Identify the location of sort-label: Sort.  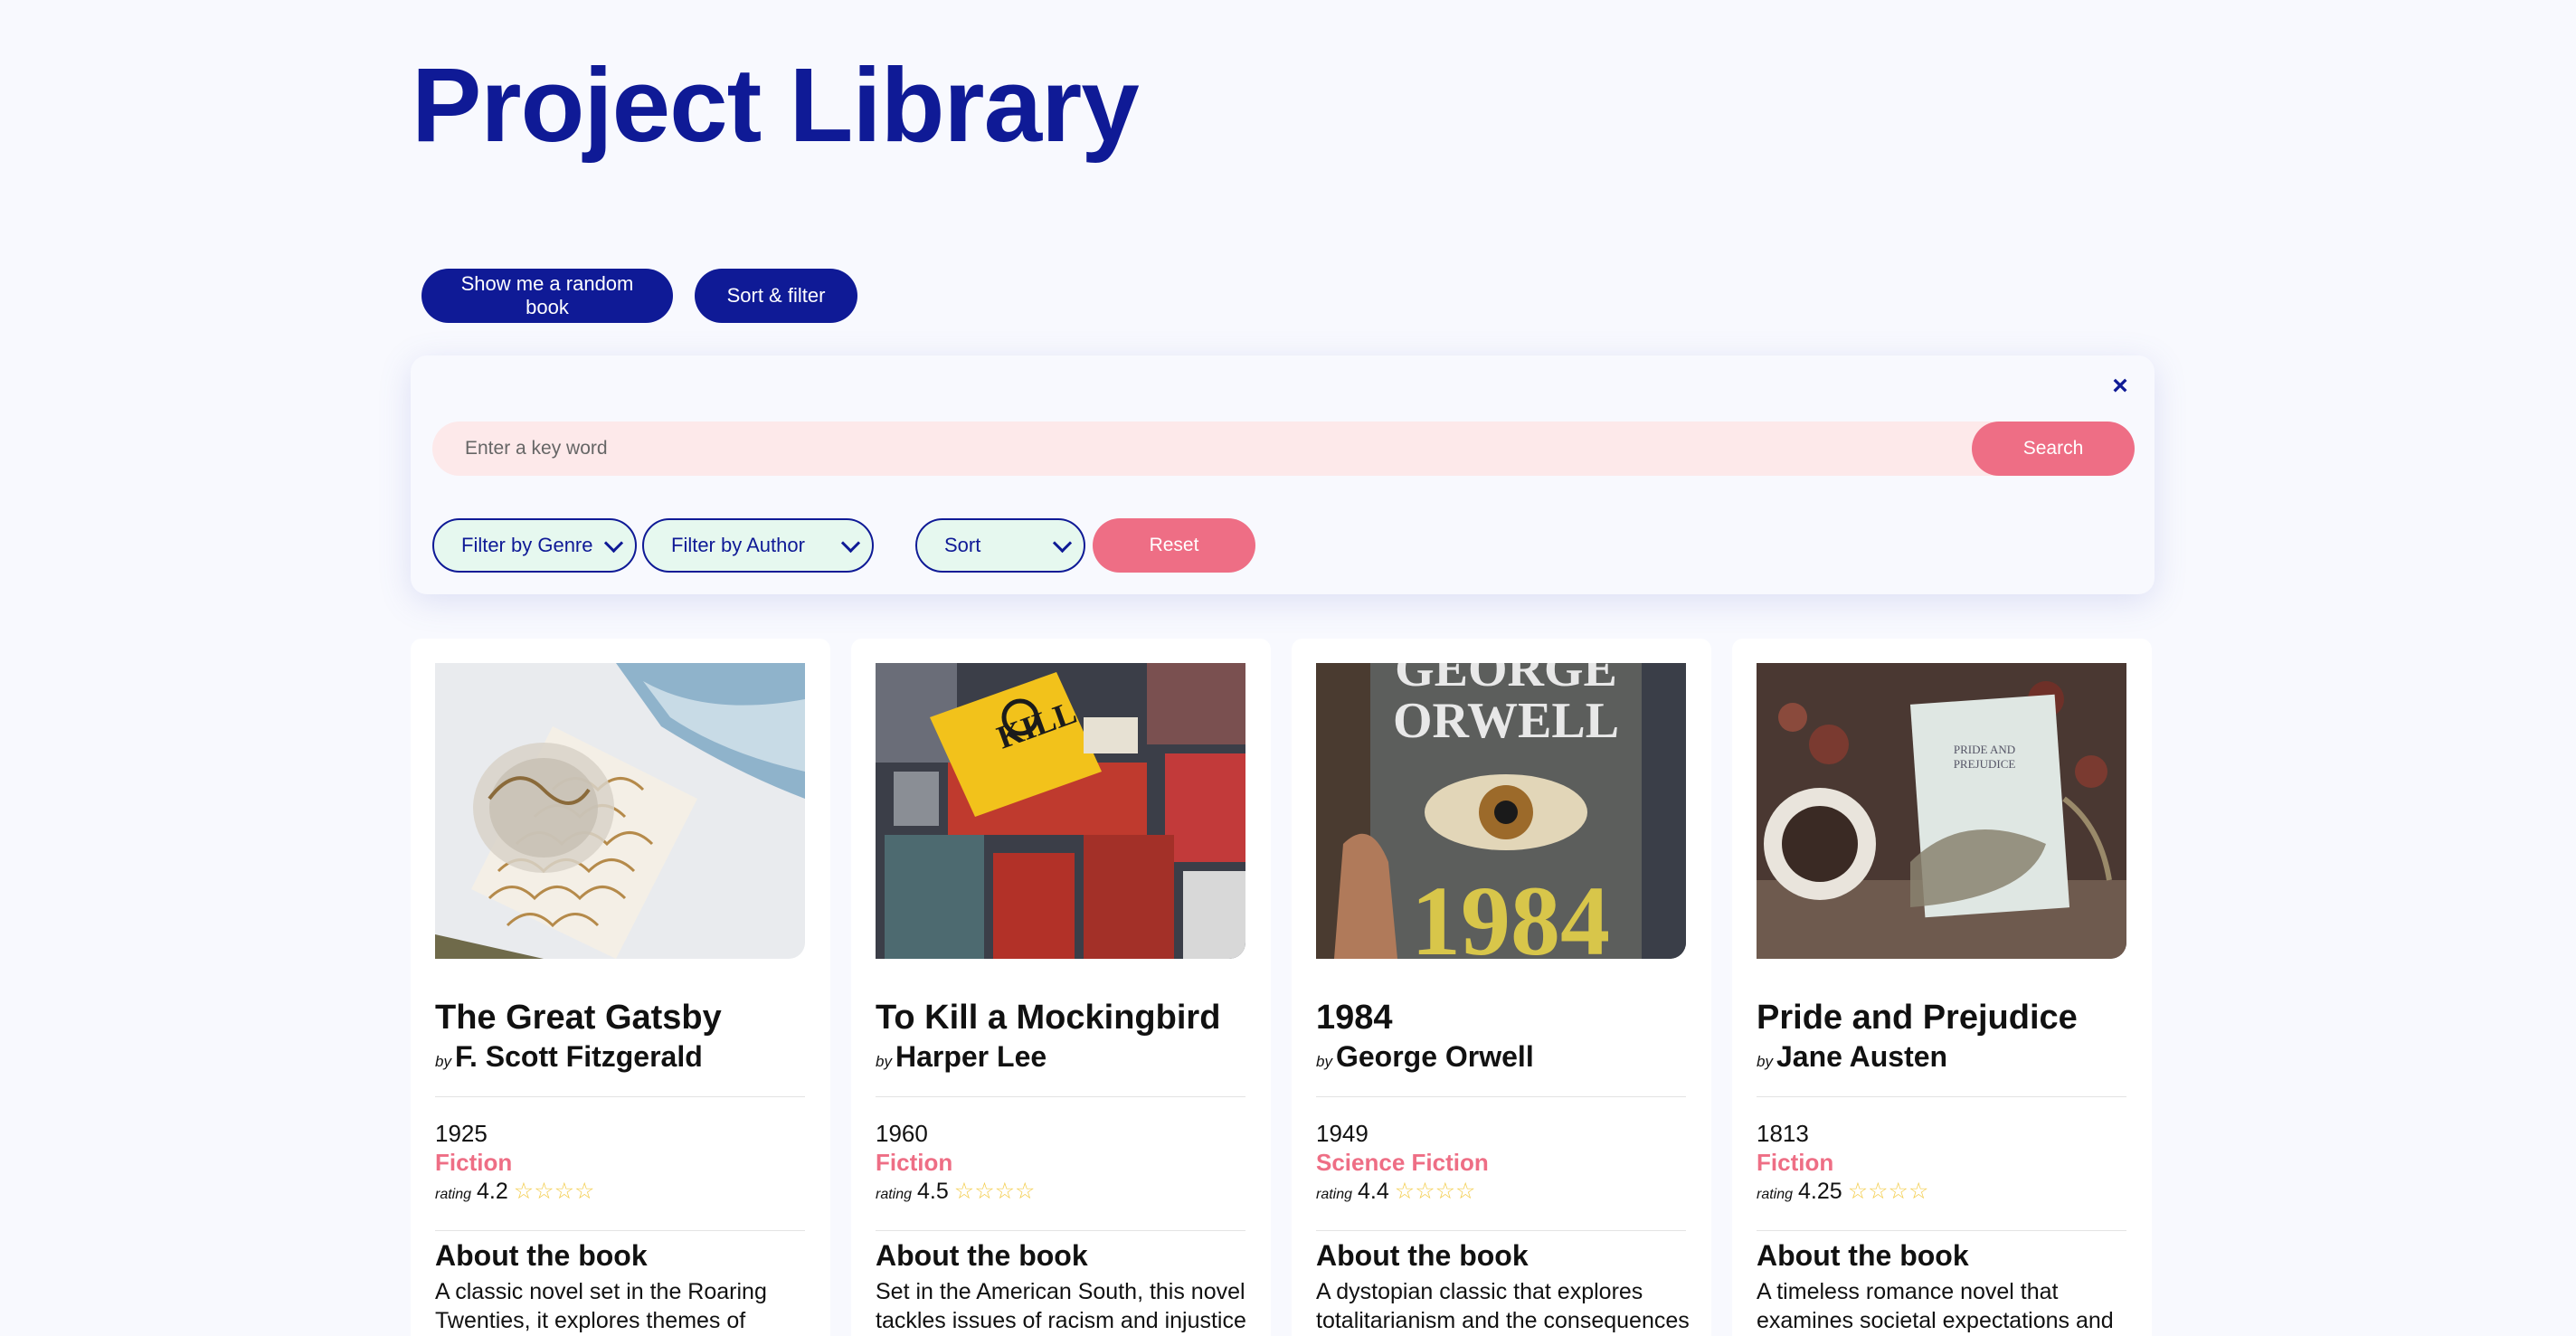
(962, 545).